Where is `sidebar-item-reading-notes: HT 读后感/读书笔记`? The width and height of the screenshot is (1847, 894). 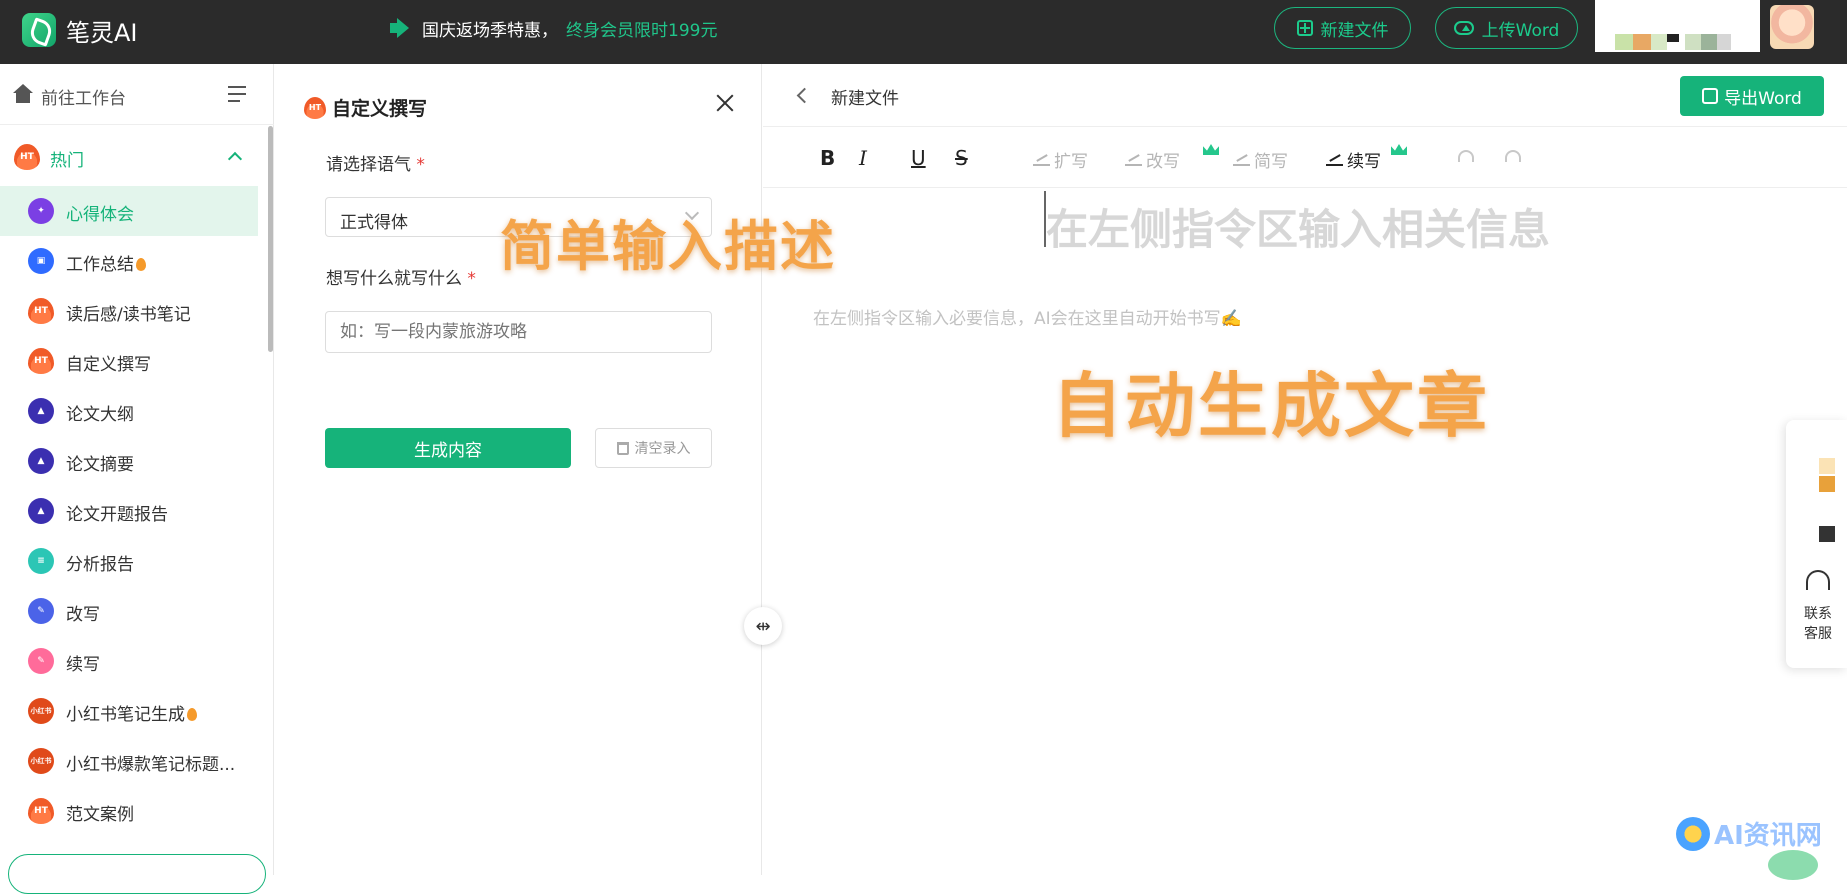
sidebar-item-reading-notes: HT 读后感/读书笔记 is located at coordinates (129, 311).